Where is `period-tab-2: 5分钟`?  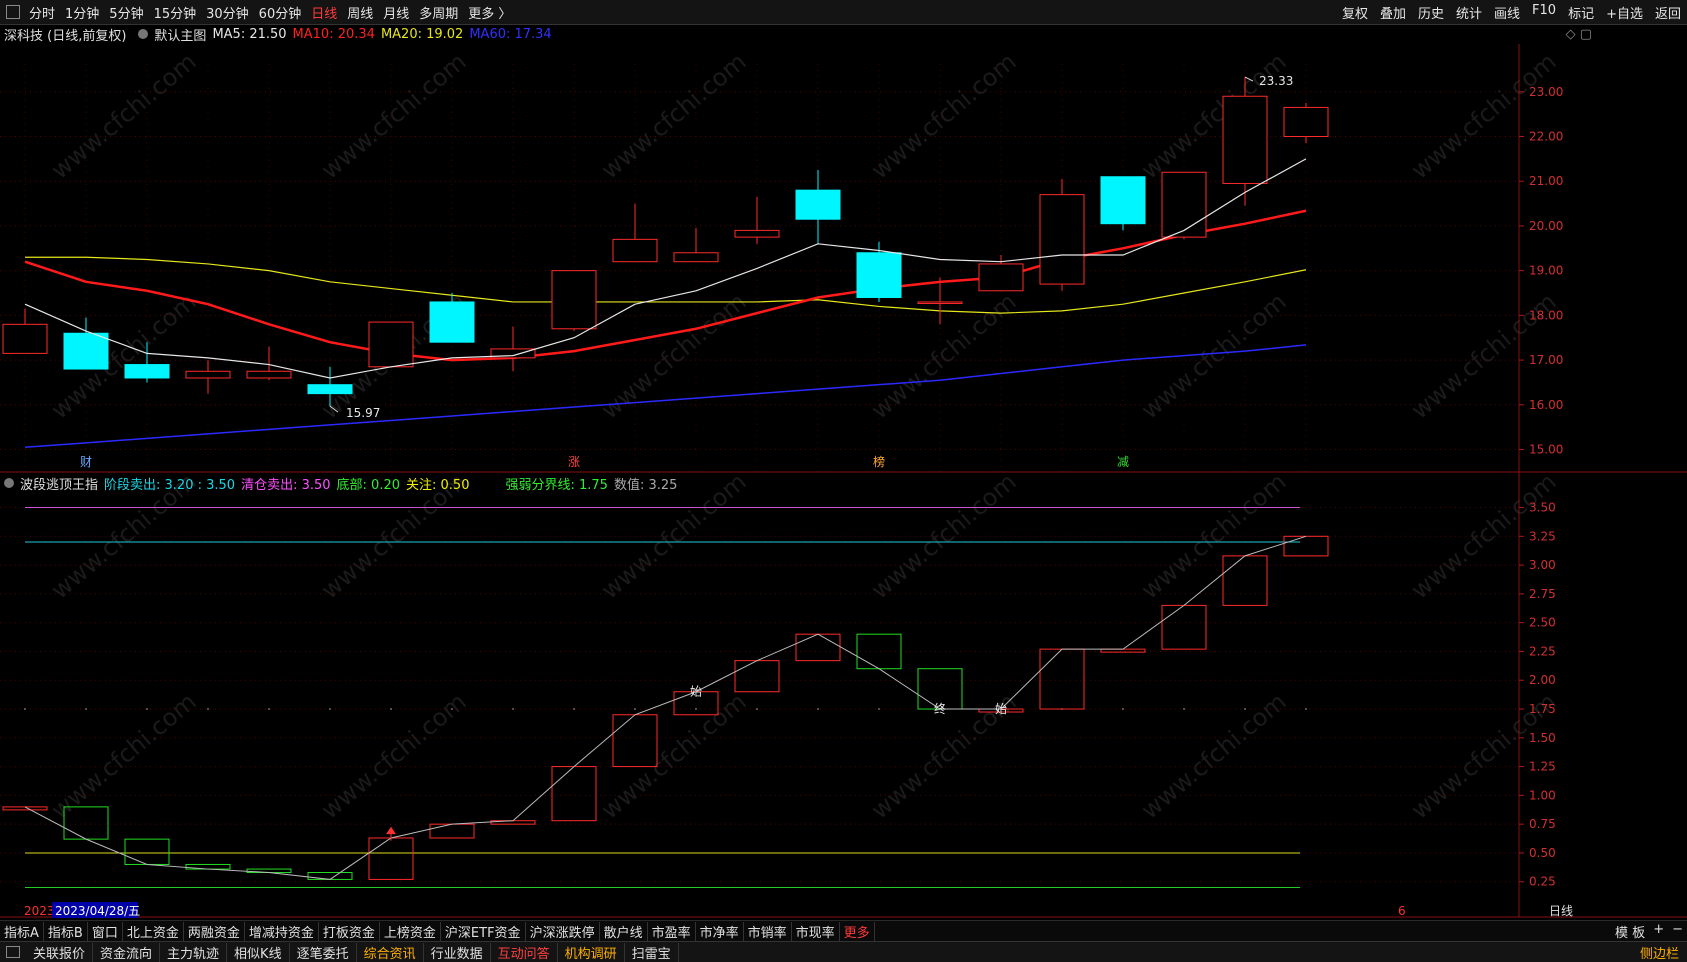 period-tab-2: 5分钟 is located at coordinates (126, 12).